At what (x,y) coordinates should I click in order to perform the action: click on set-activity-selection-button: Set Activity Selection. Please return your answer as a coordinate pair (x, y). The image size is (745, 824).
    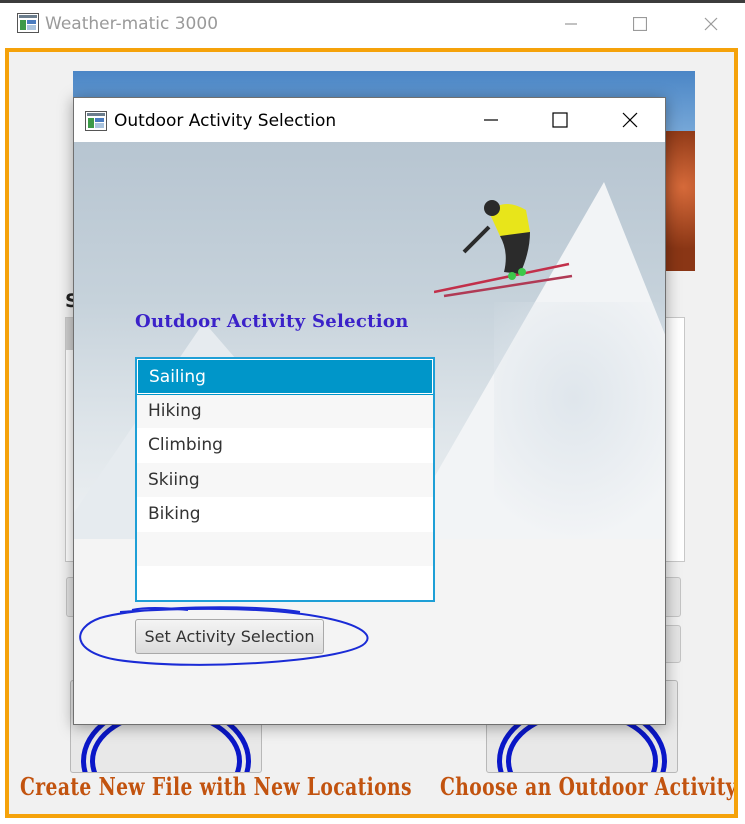
    Looking at the image, I should click on (229, 636).